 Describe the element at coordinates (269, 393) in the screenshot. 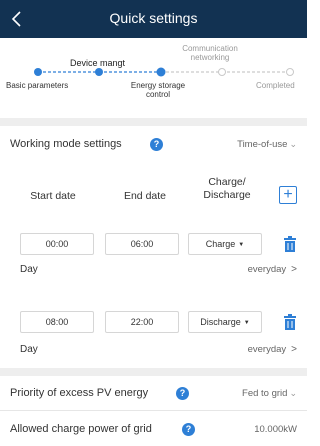

I see `pv-priority-value: Fed to grid ⌄` at that location.